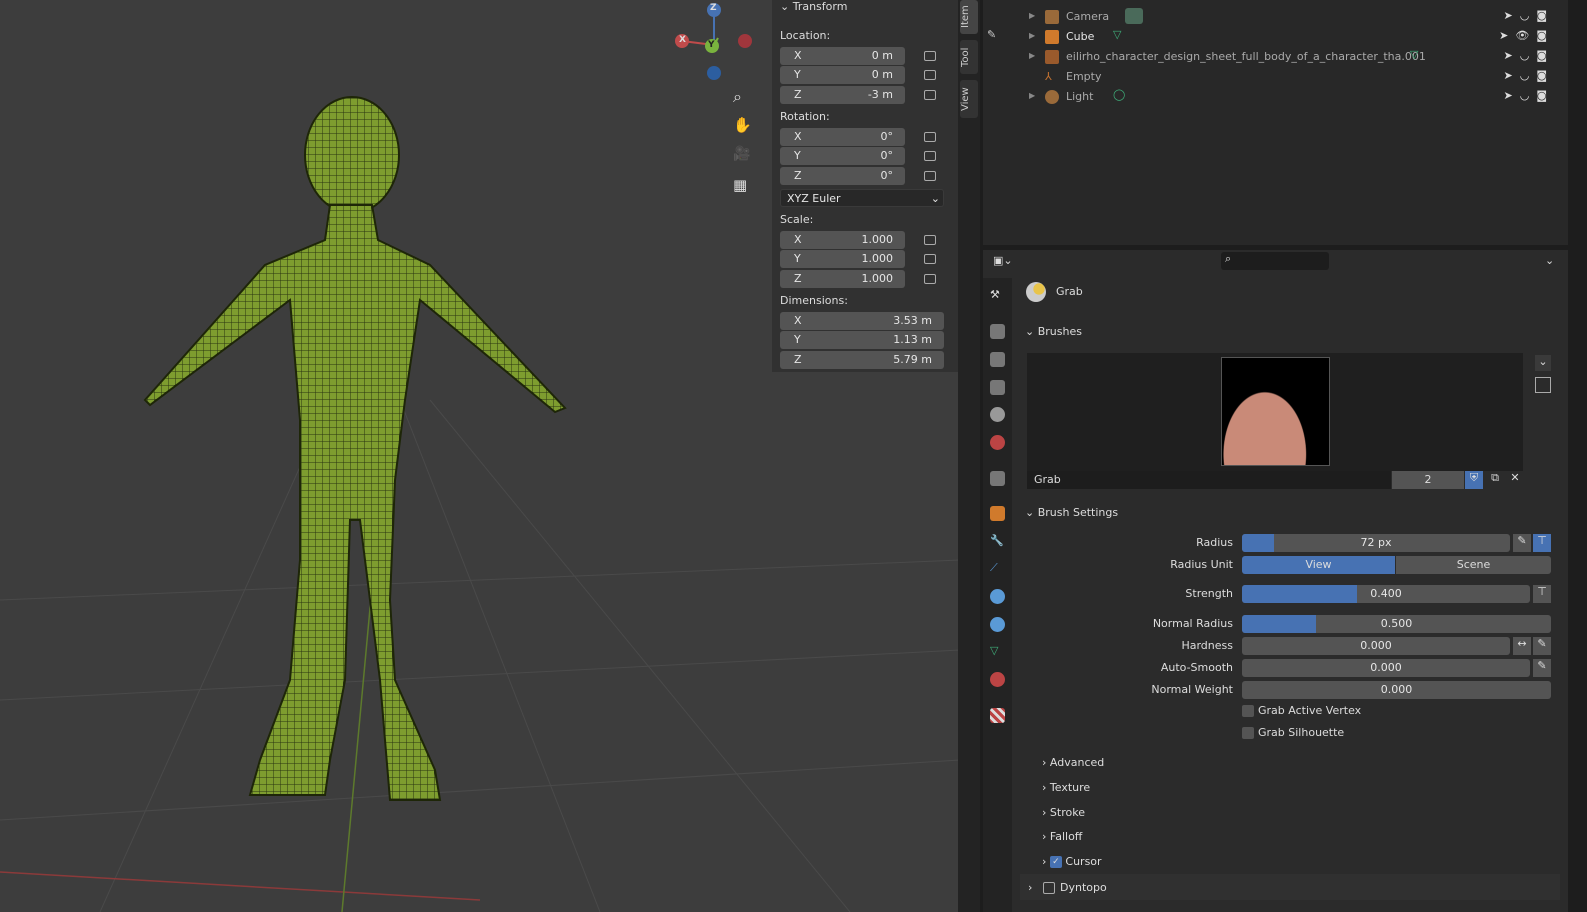 This screenshot has height=912, width=1587. What do you see at coordinates (1526, 35) in the screenshot?
I see `visibility-icons: ➤👁◙` at bounding box center [1526, 35].